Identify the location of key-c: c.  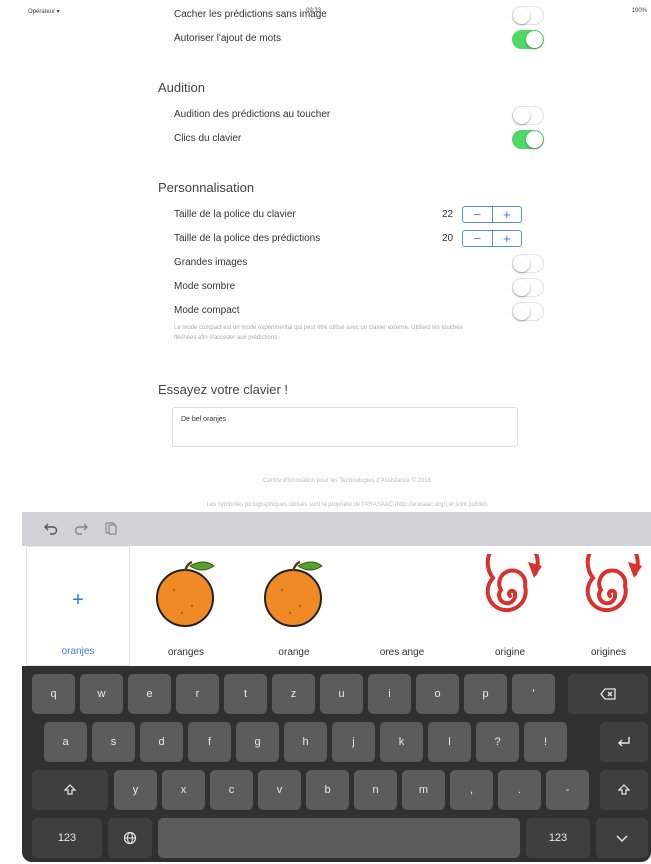
(231, 790).